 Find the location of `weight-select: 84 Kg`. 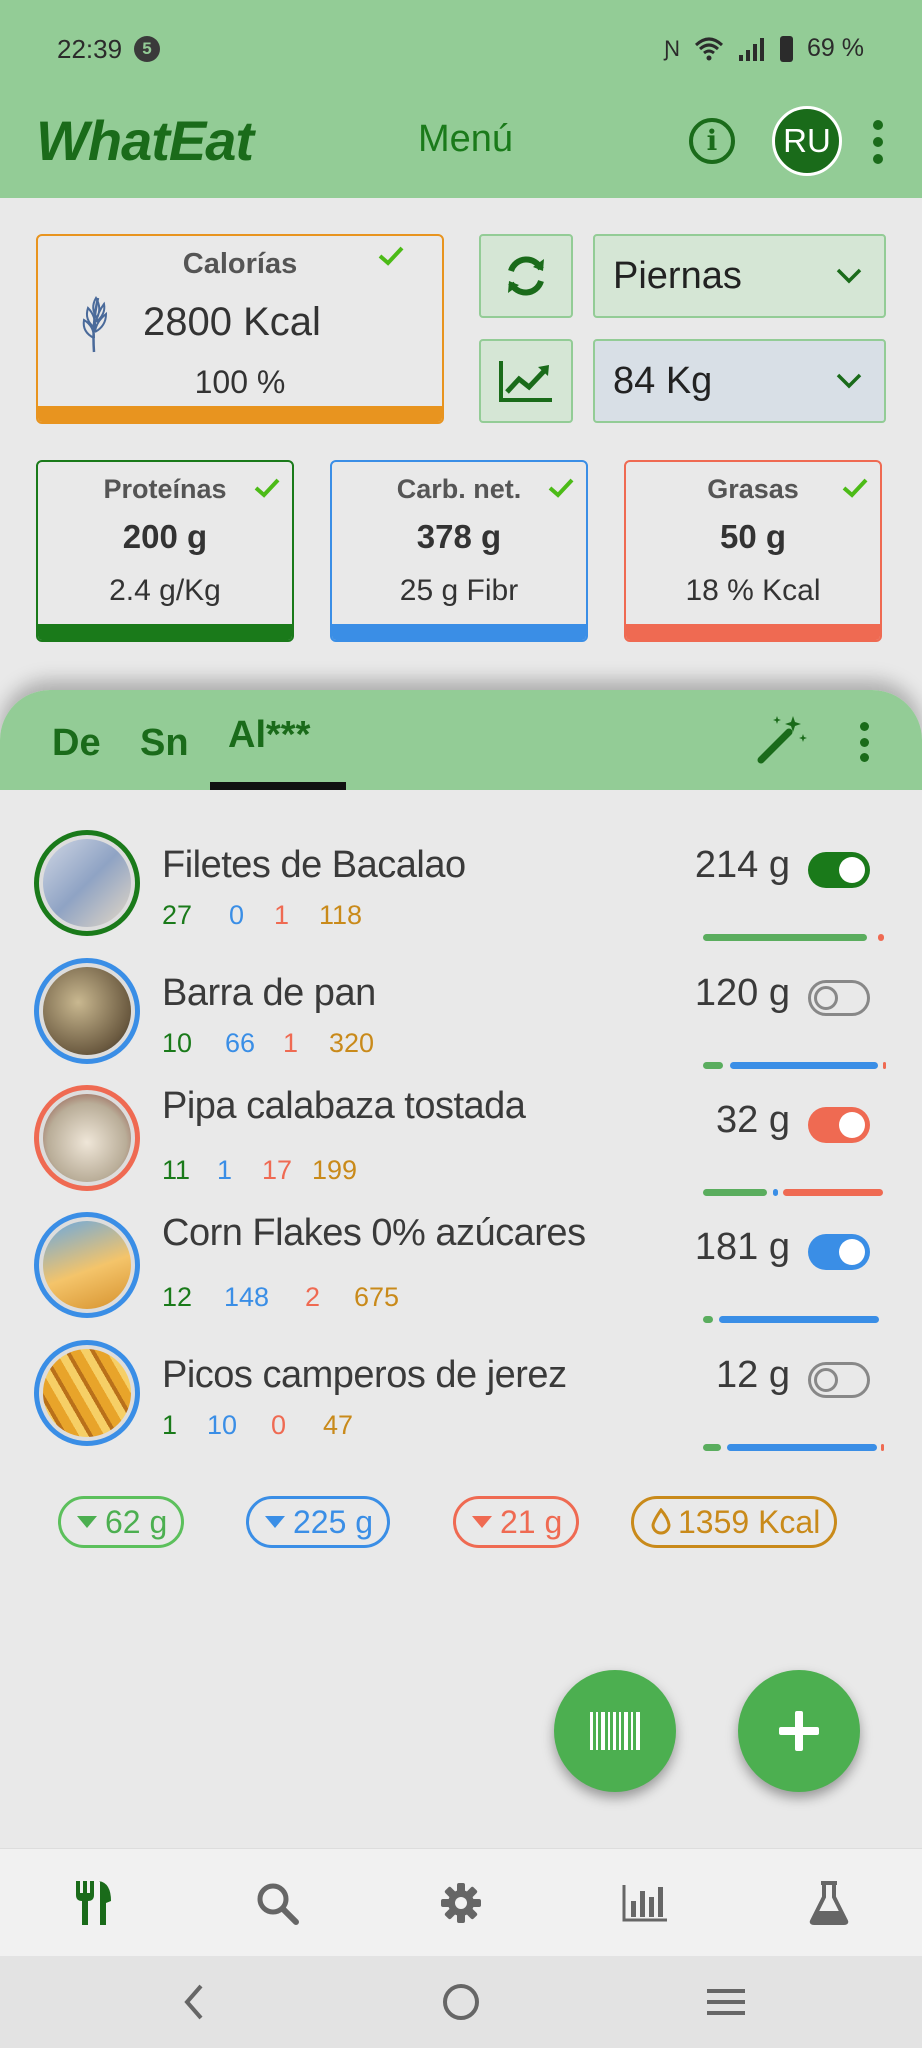

weight-select: 84 Kg is located at coordinates (739, 381).